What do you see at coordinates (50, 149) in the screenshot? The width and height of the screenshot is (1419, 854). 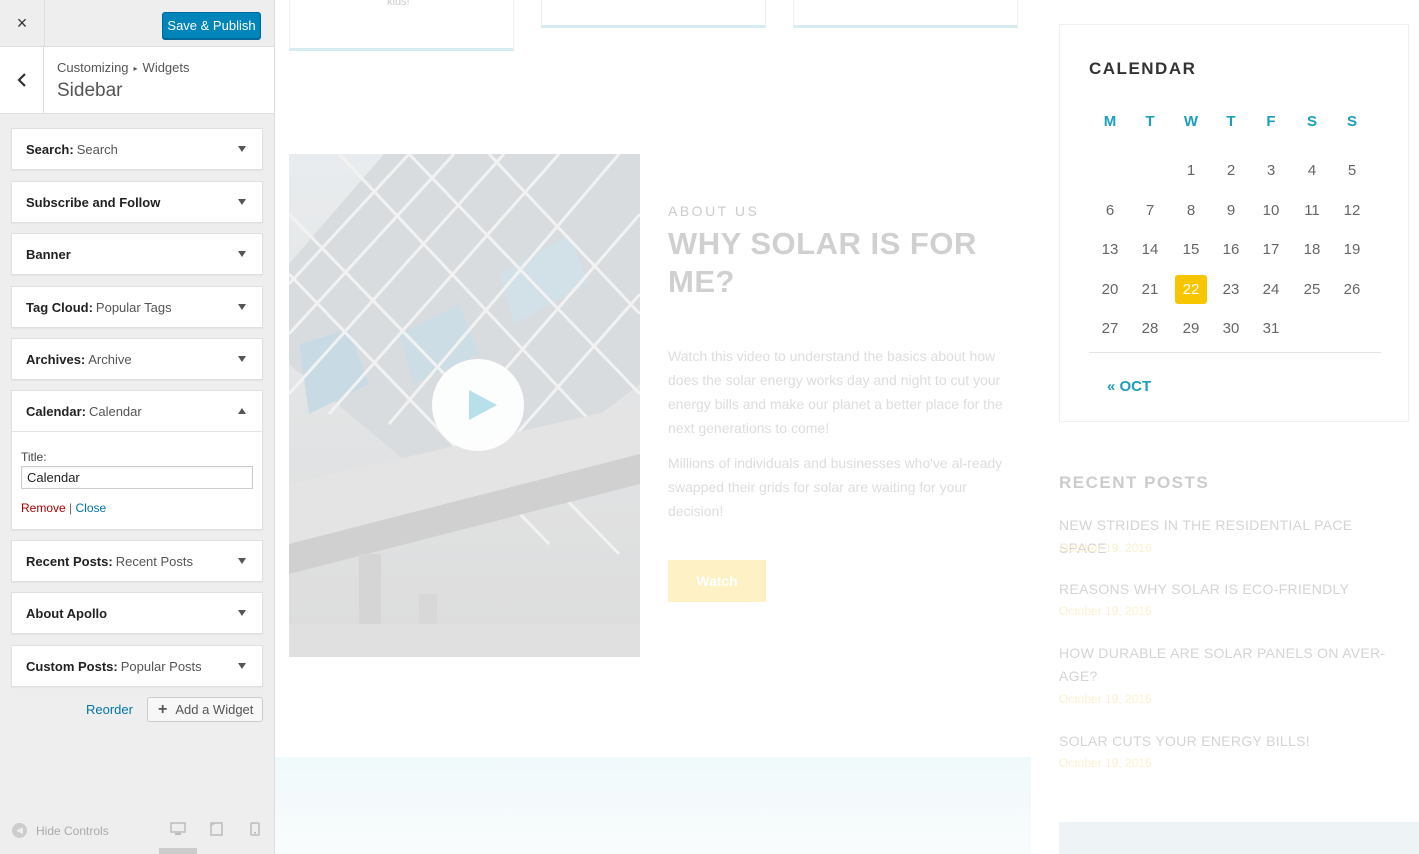 I see `widget-type: Search:` at bounding box center [50, 149].